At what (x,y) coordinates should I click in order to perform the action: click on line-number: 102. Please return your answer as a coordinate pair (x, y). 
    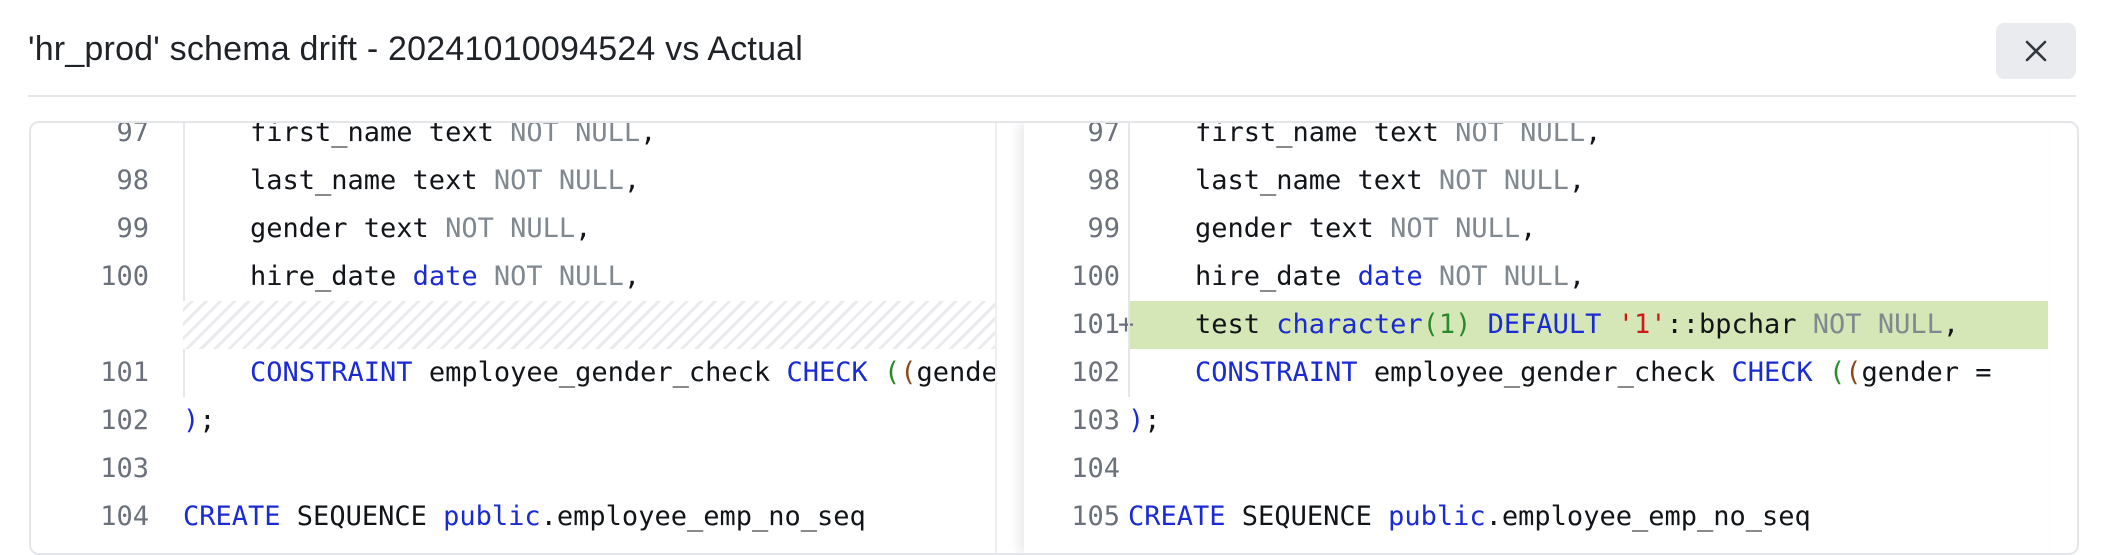
    Looking at the image, I should click on (1095, 372).